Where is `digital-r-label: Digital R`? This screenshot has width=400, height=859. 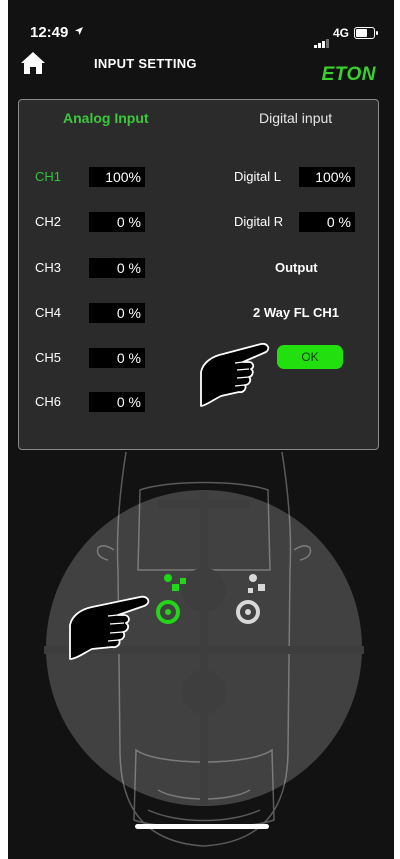 digital-r-label: Digital R is located at coordinates (259, 221).